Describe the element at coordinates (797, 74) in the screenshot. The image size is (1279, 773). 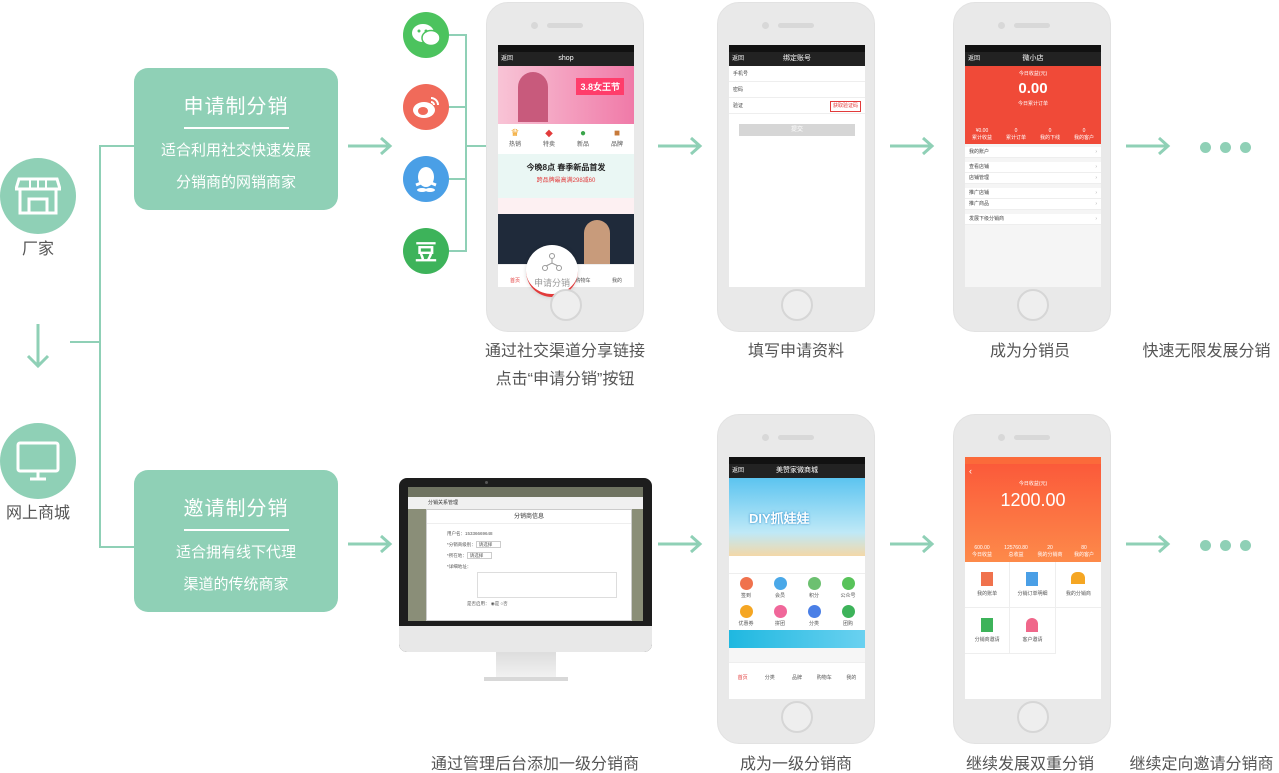
I see `phone-field: 手机号` at that location.